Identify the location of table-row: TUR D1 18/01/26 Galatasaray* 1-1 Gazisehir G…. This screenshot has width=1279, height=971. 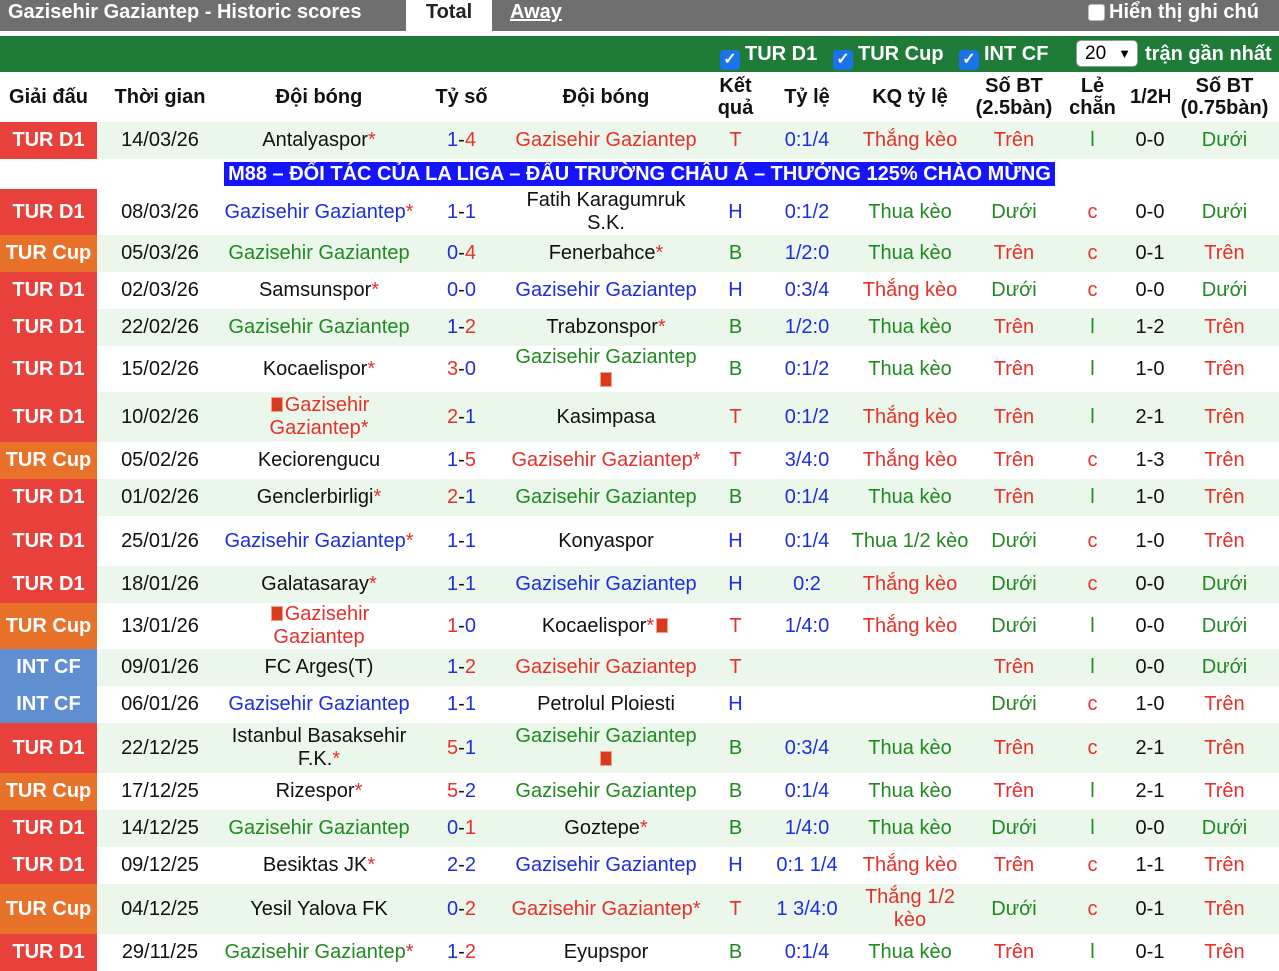
(639, 584).